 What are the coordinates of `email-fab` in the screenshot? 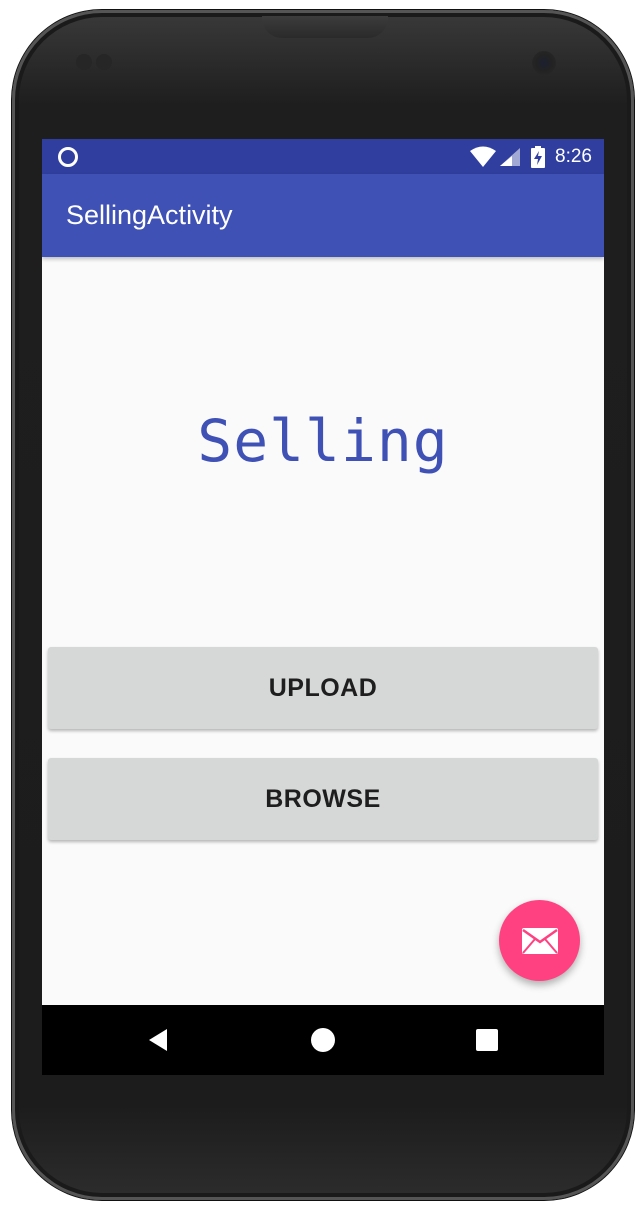 It's located at (539, 940).